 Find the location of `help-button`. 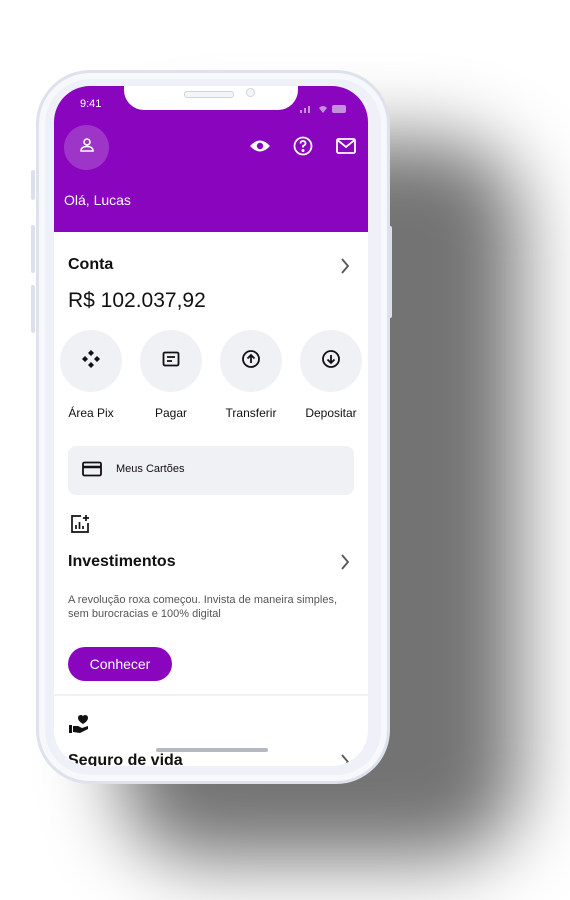

help-button is located at coordinates (303, 148).